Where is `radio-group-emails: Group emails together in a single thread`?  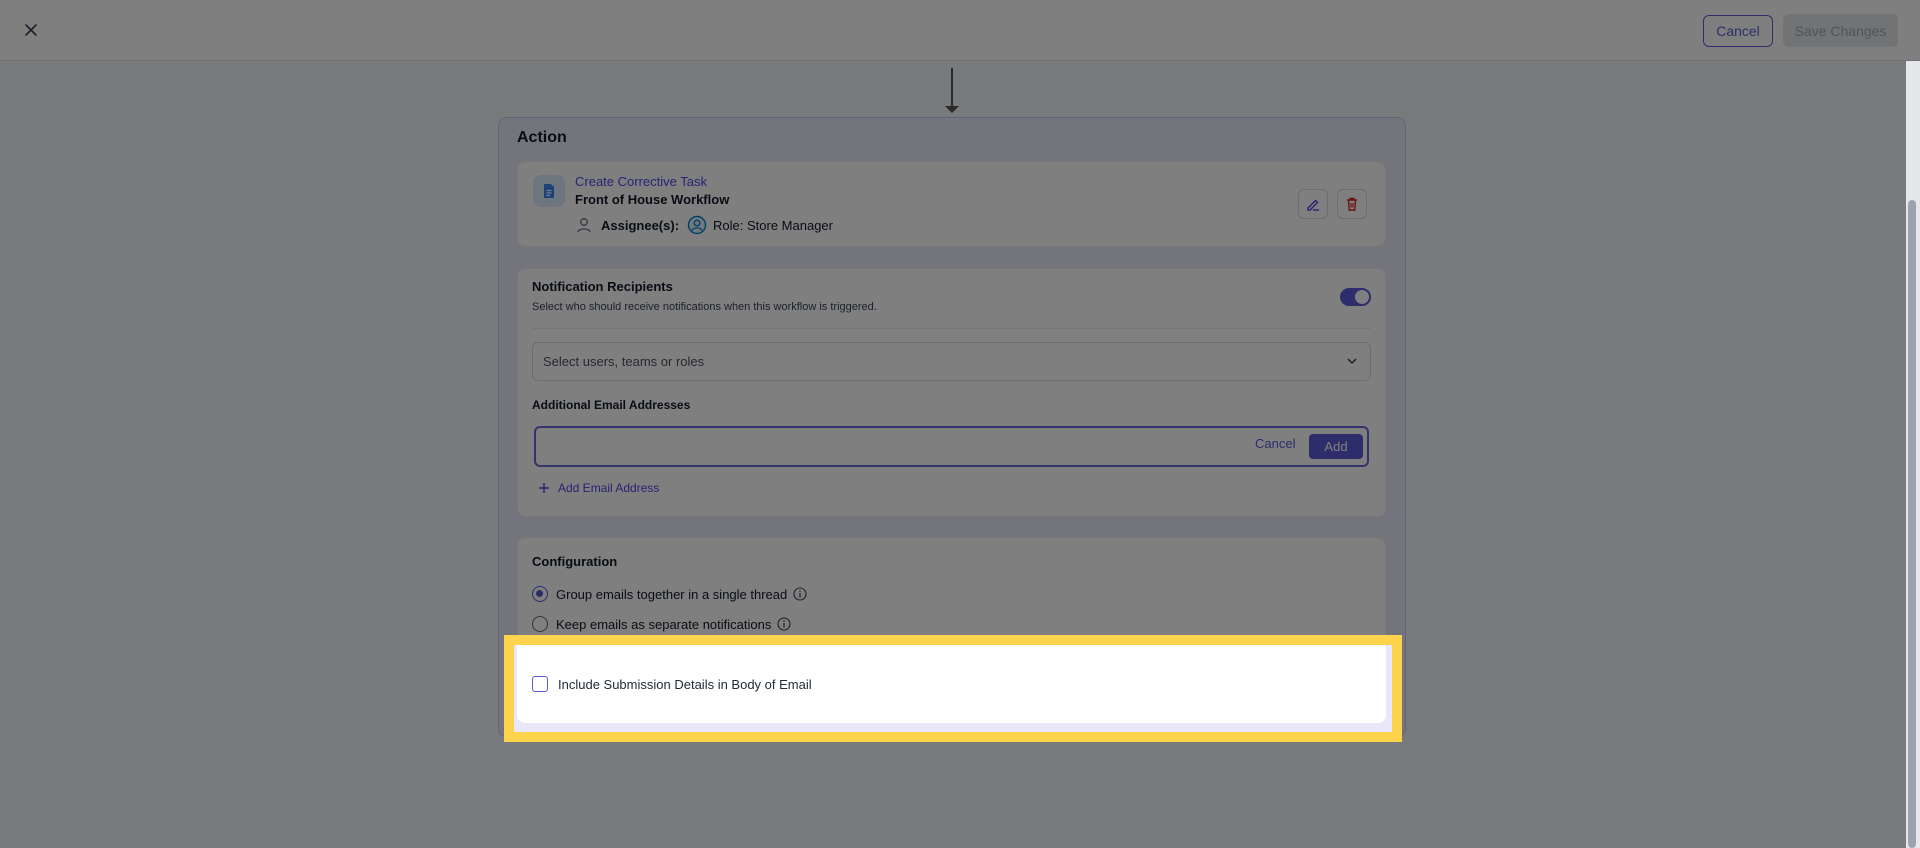 radio-group-emails: Group emails together in a single thread is located at coordinates (669, 594).